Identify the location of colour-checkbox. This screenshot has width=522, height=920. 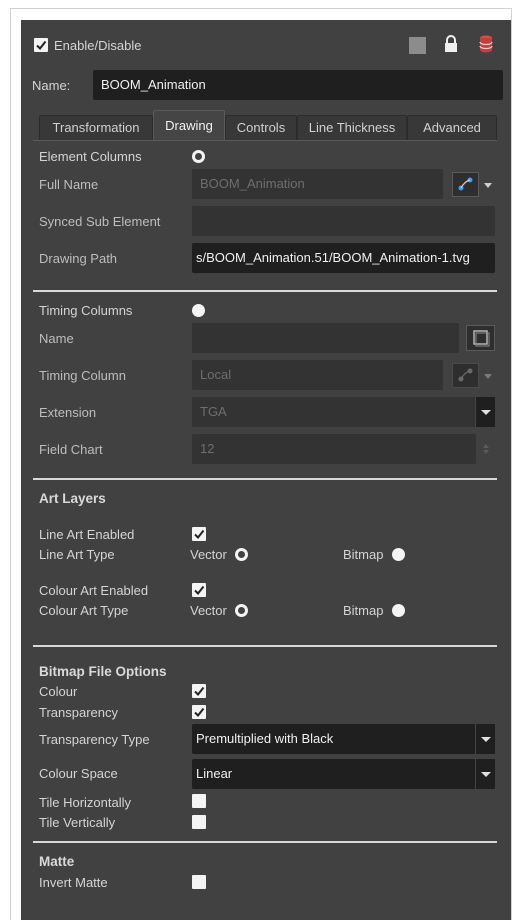
(199, 691).